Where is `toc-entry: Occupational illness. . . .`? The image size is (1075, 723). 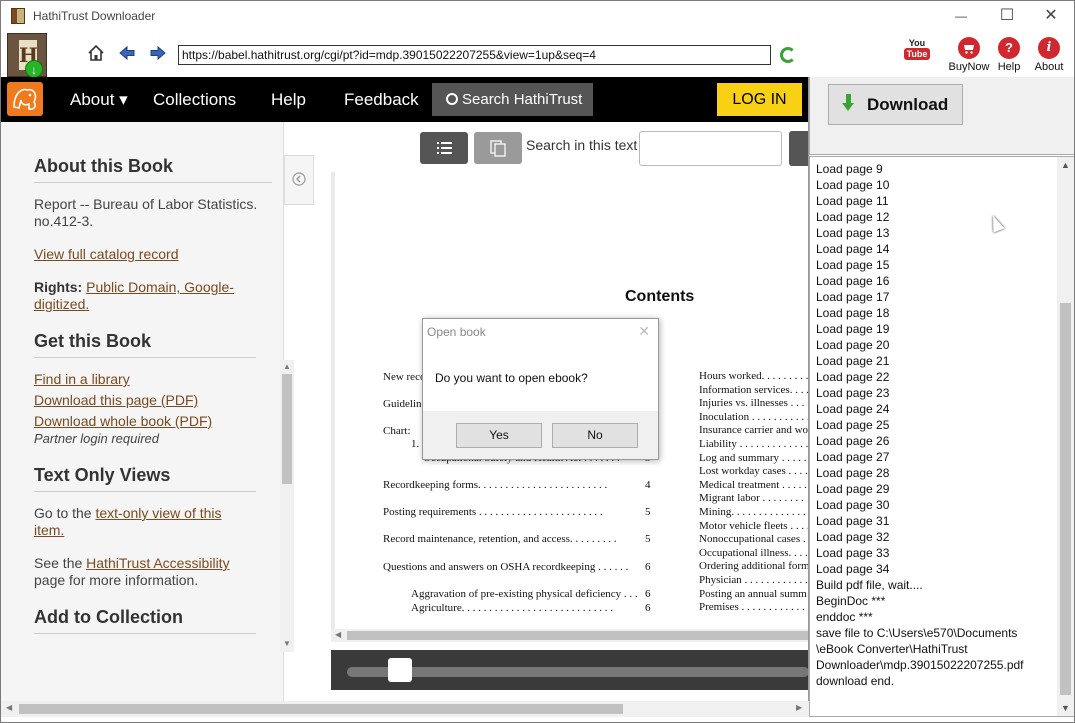 toc-entry: Occupational illness. . . . is located at coordinates (753, 552).